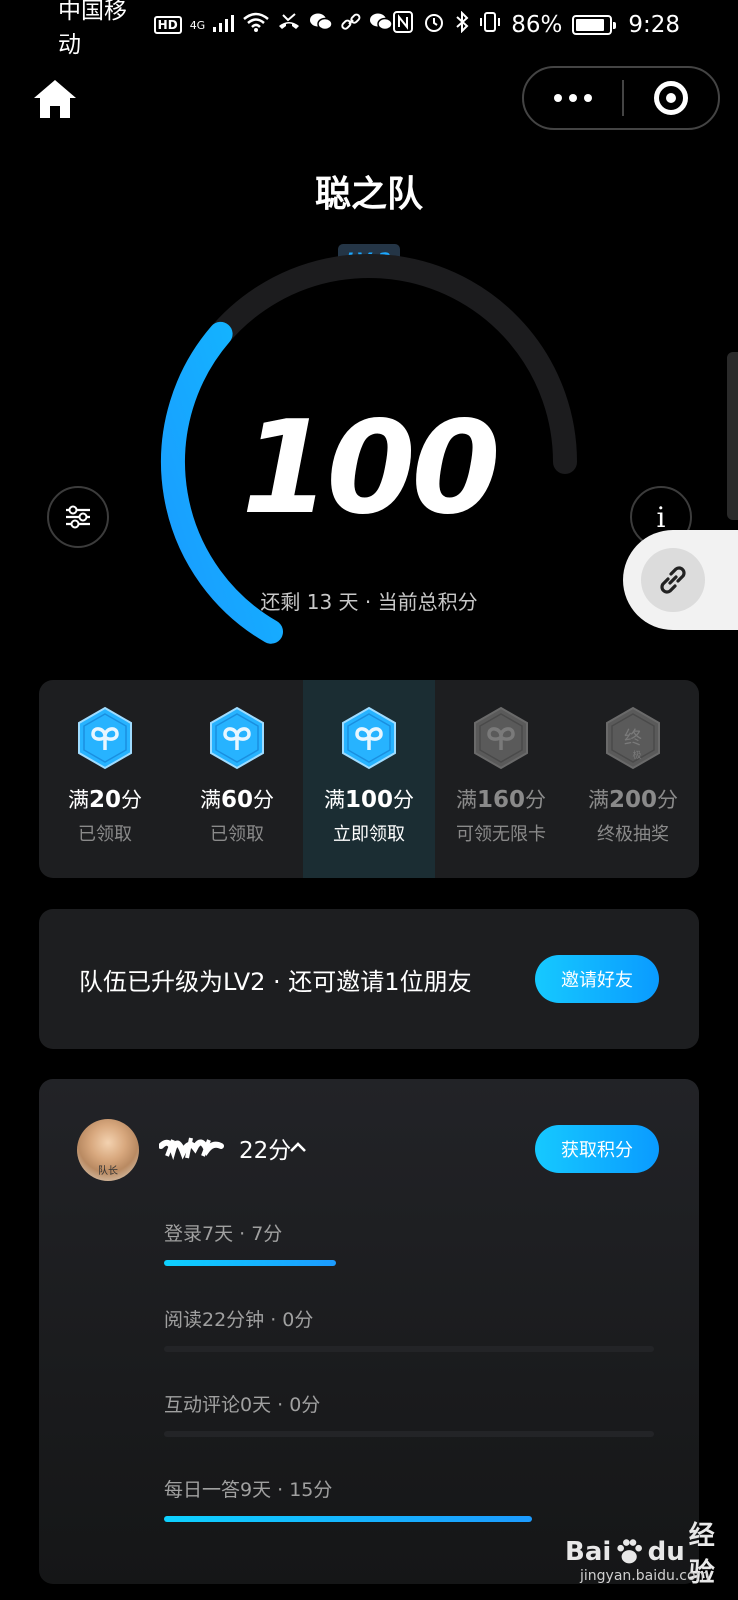 Image resolution: width=738 pixels, height=1600 pixels. What do you see at coordinates (409, 1328) in the screenshot?
I see `task-item: 阅读22分钟 · 0分` at bounding box center [409, 1328].